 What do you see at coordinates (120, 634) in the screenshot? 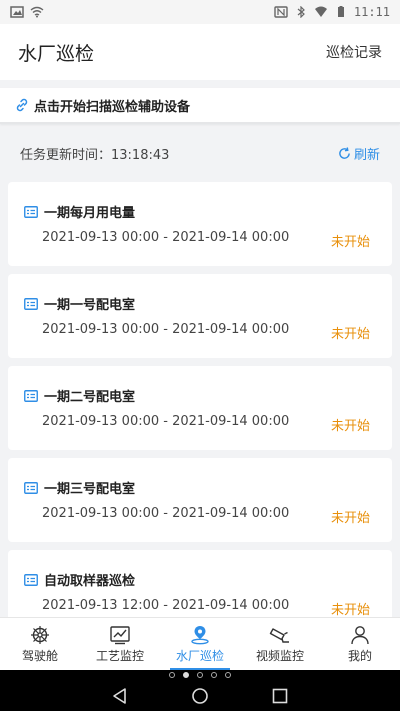
I see `chart-icon` at bounding box center [120, 634].